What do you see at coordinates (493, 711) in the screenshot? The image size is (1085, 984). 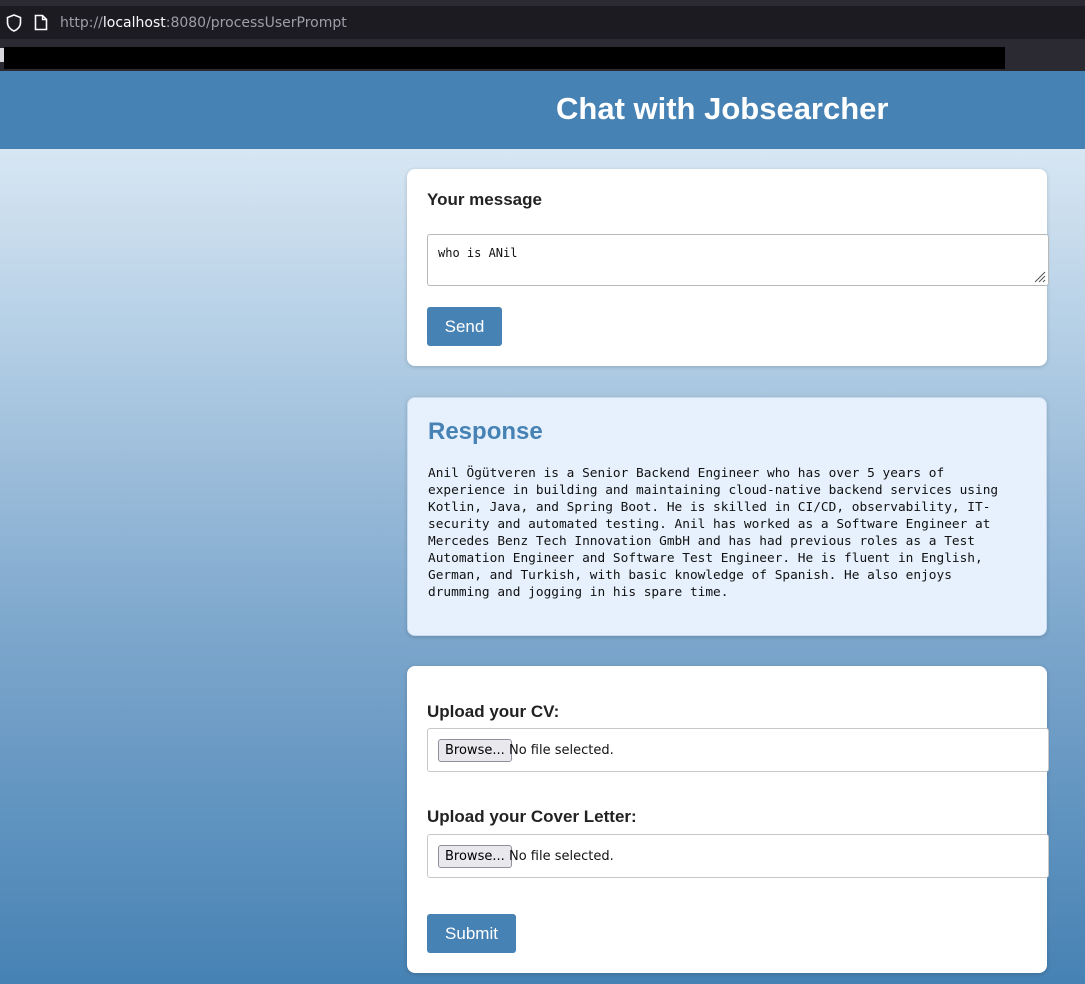 I see `cv-upload-label: Upload your CV:` at bounding box center [493, 711].